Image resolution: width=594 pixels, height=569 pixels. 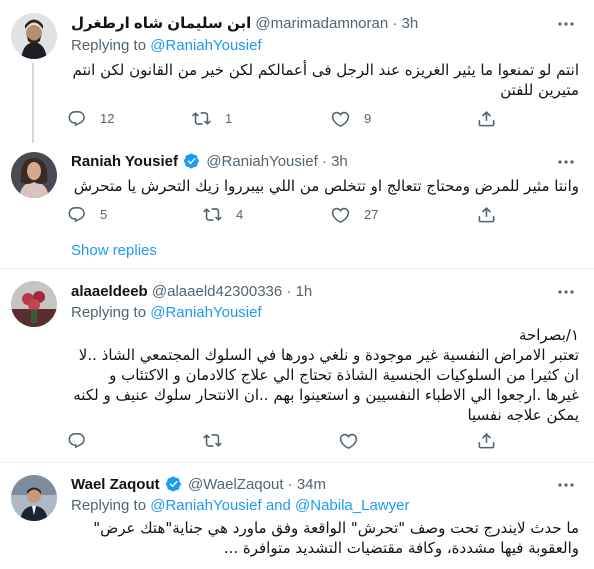 What do you see at coordinates (352, 505) in the screenshot?
I see `mention-link: @Nabila_Lawyer` at bounding box center [352, 505].